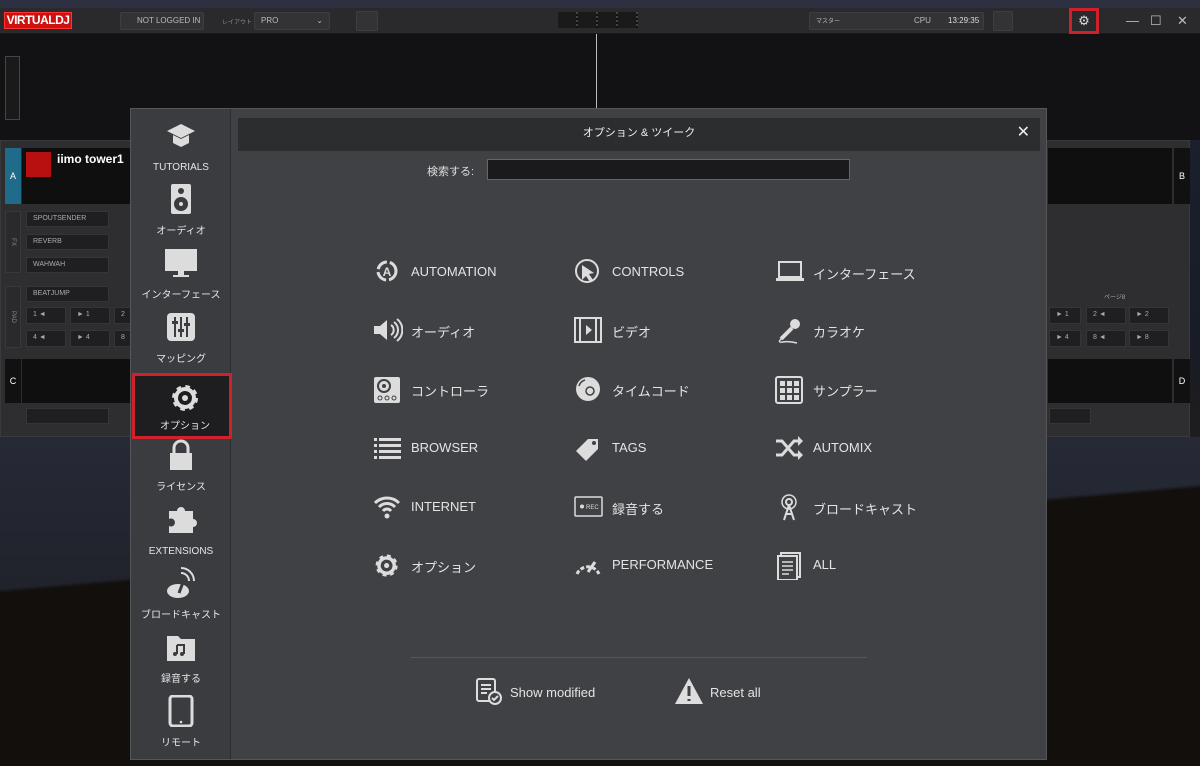 This screenshot has width=1200, height=766. I want to click on category-laptop: インターフェース, so click(870, 271).